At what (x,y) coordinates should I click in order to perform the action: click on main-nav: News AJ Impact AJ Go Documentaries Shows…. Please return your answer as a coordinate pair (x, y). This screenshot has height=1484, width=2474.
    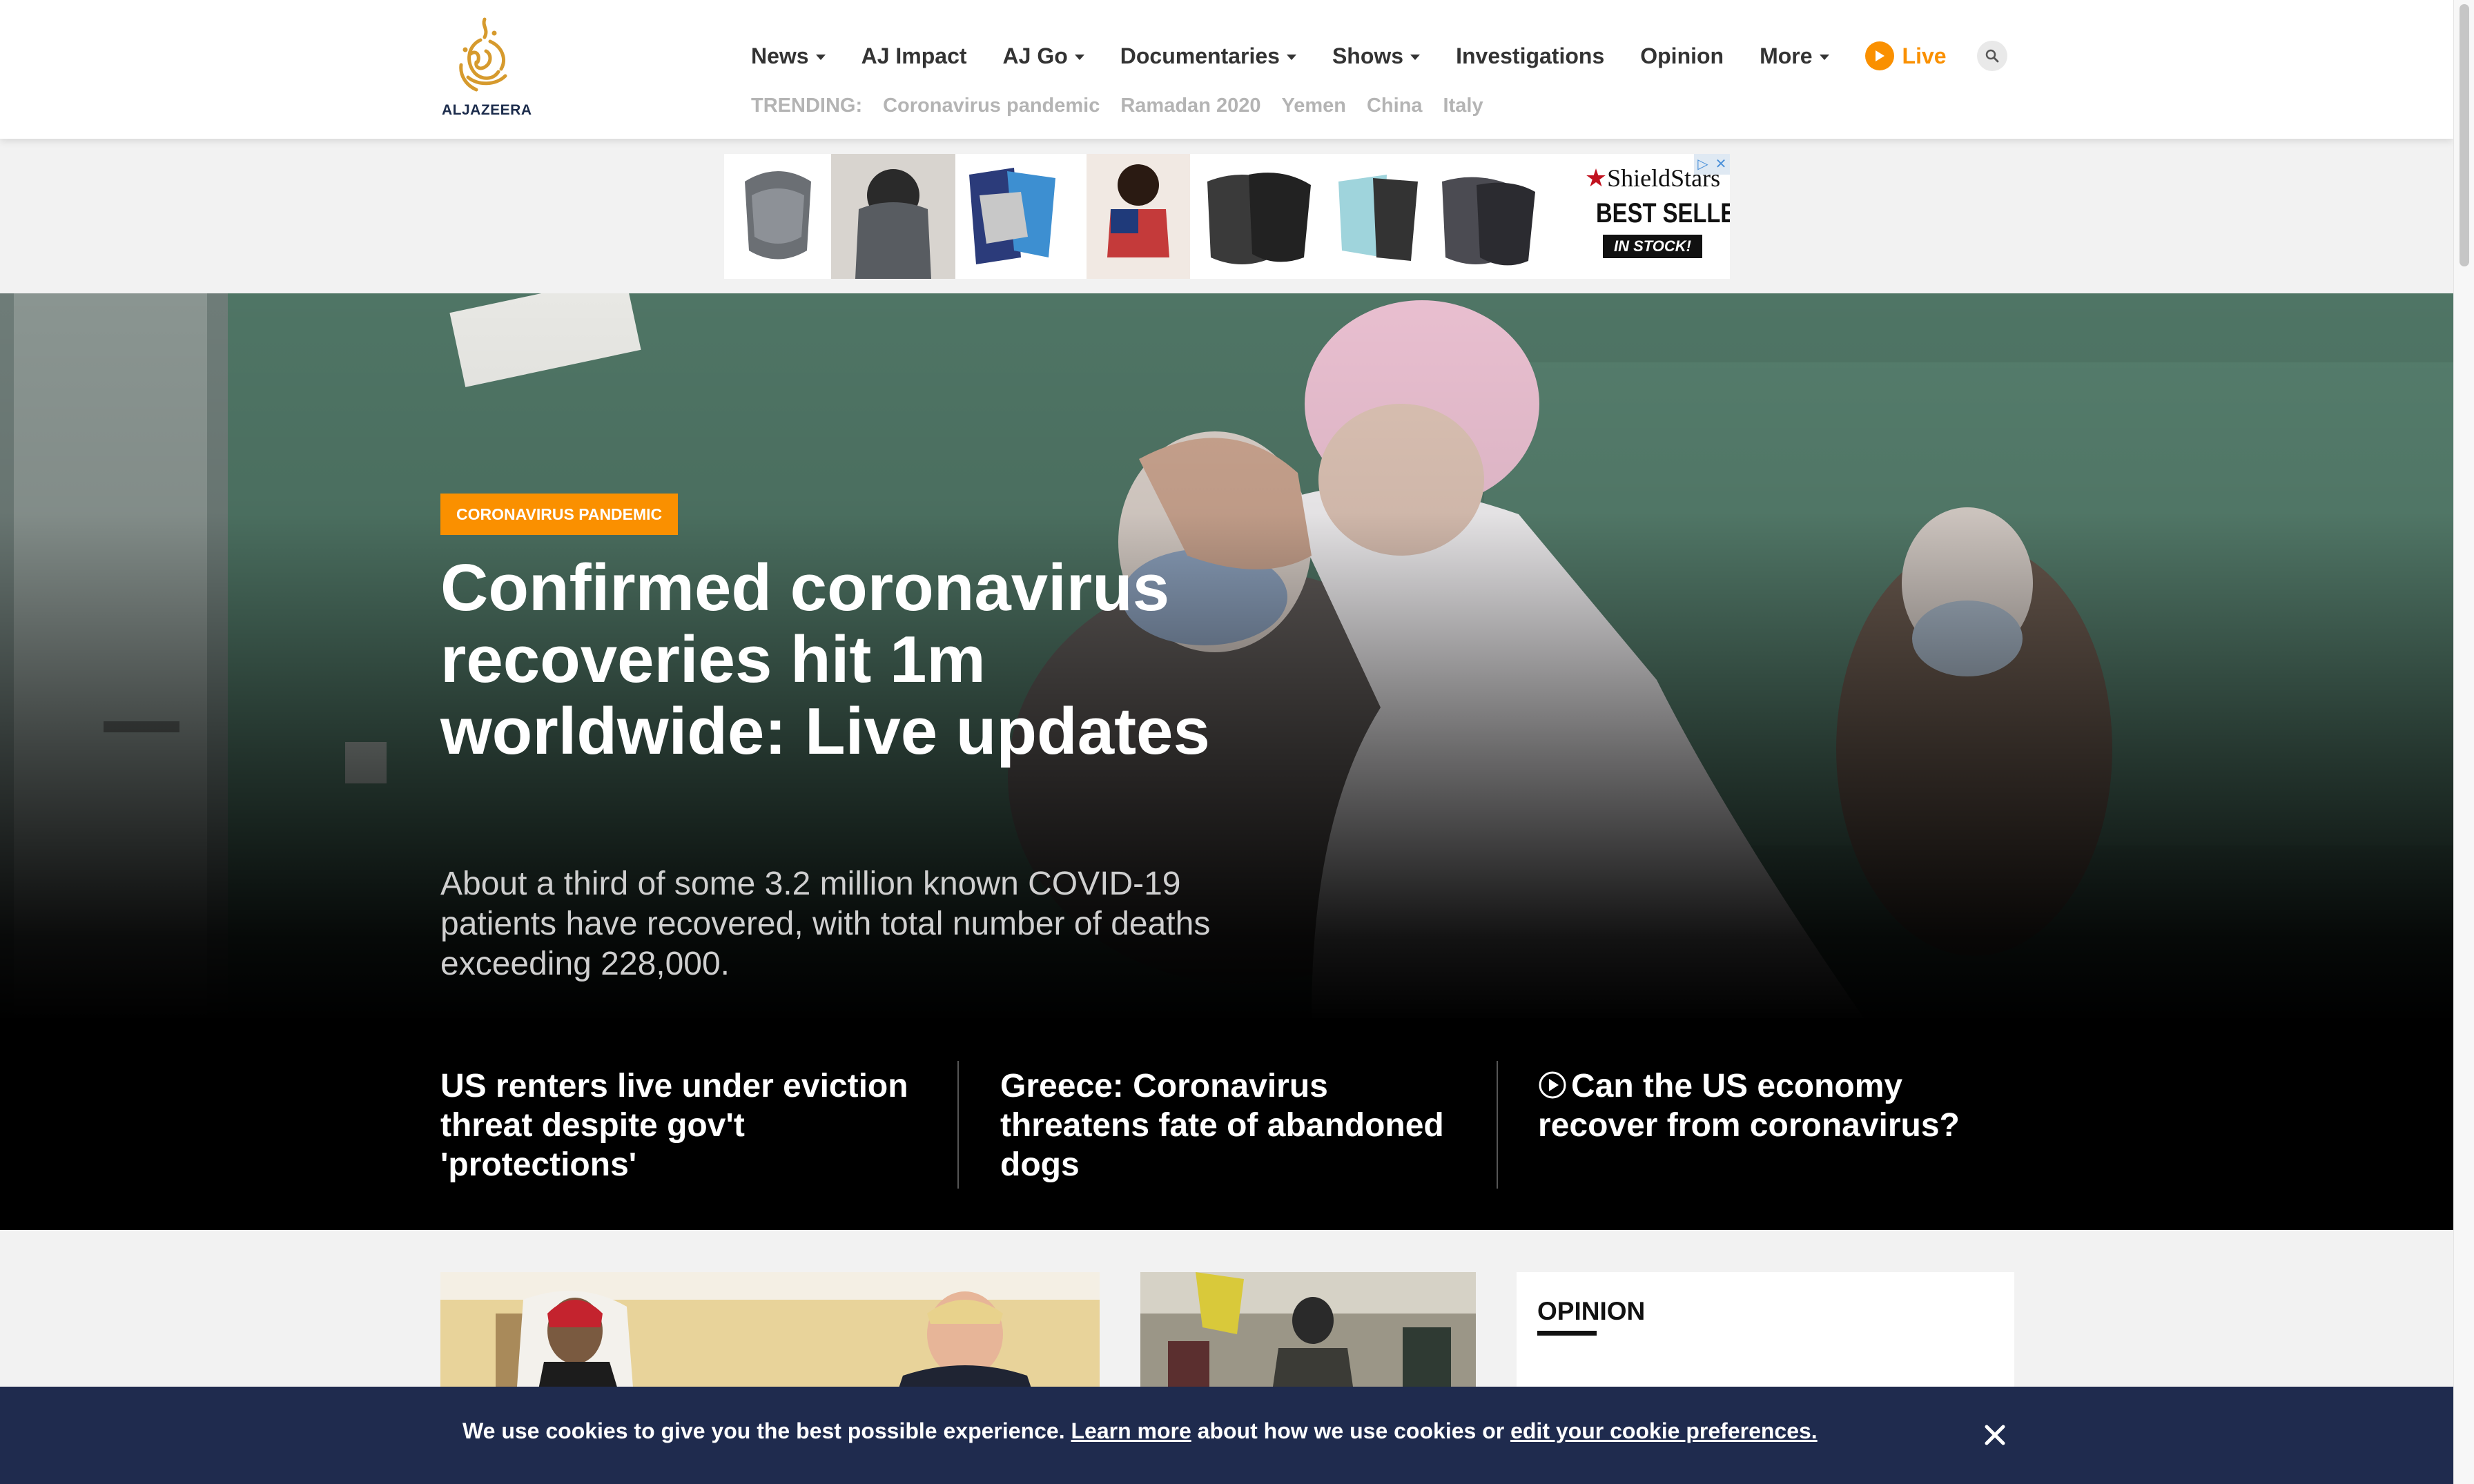
    Looking at the image, I should click on (1379, 56).